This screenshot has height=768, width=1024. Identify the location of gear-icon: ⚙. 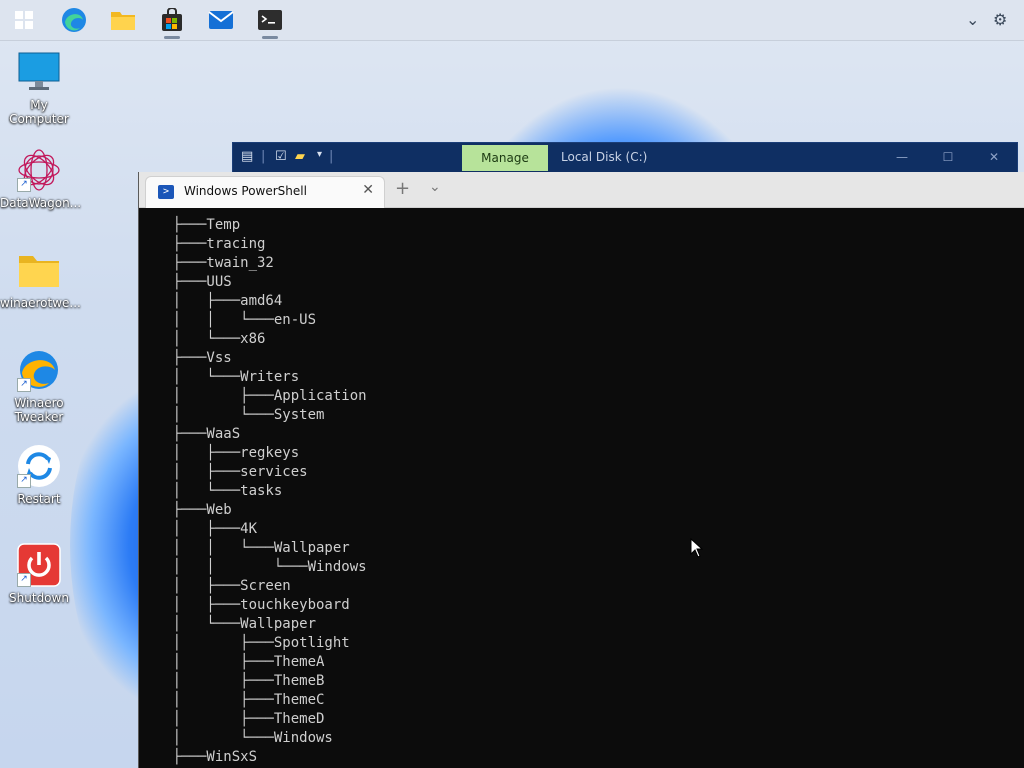
(1000, 19).